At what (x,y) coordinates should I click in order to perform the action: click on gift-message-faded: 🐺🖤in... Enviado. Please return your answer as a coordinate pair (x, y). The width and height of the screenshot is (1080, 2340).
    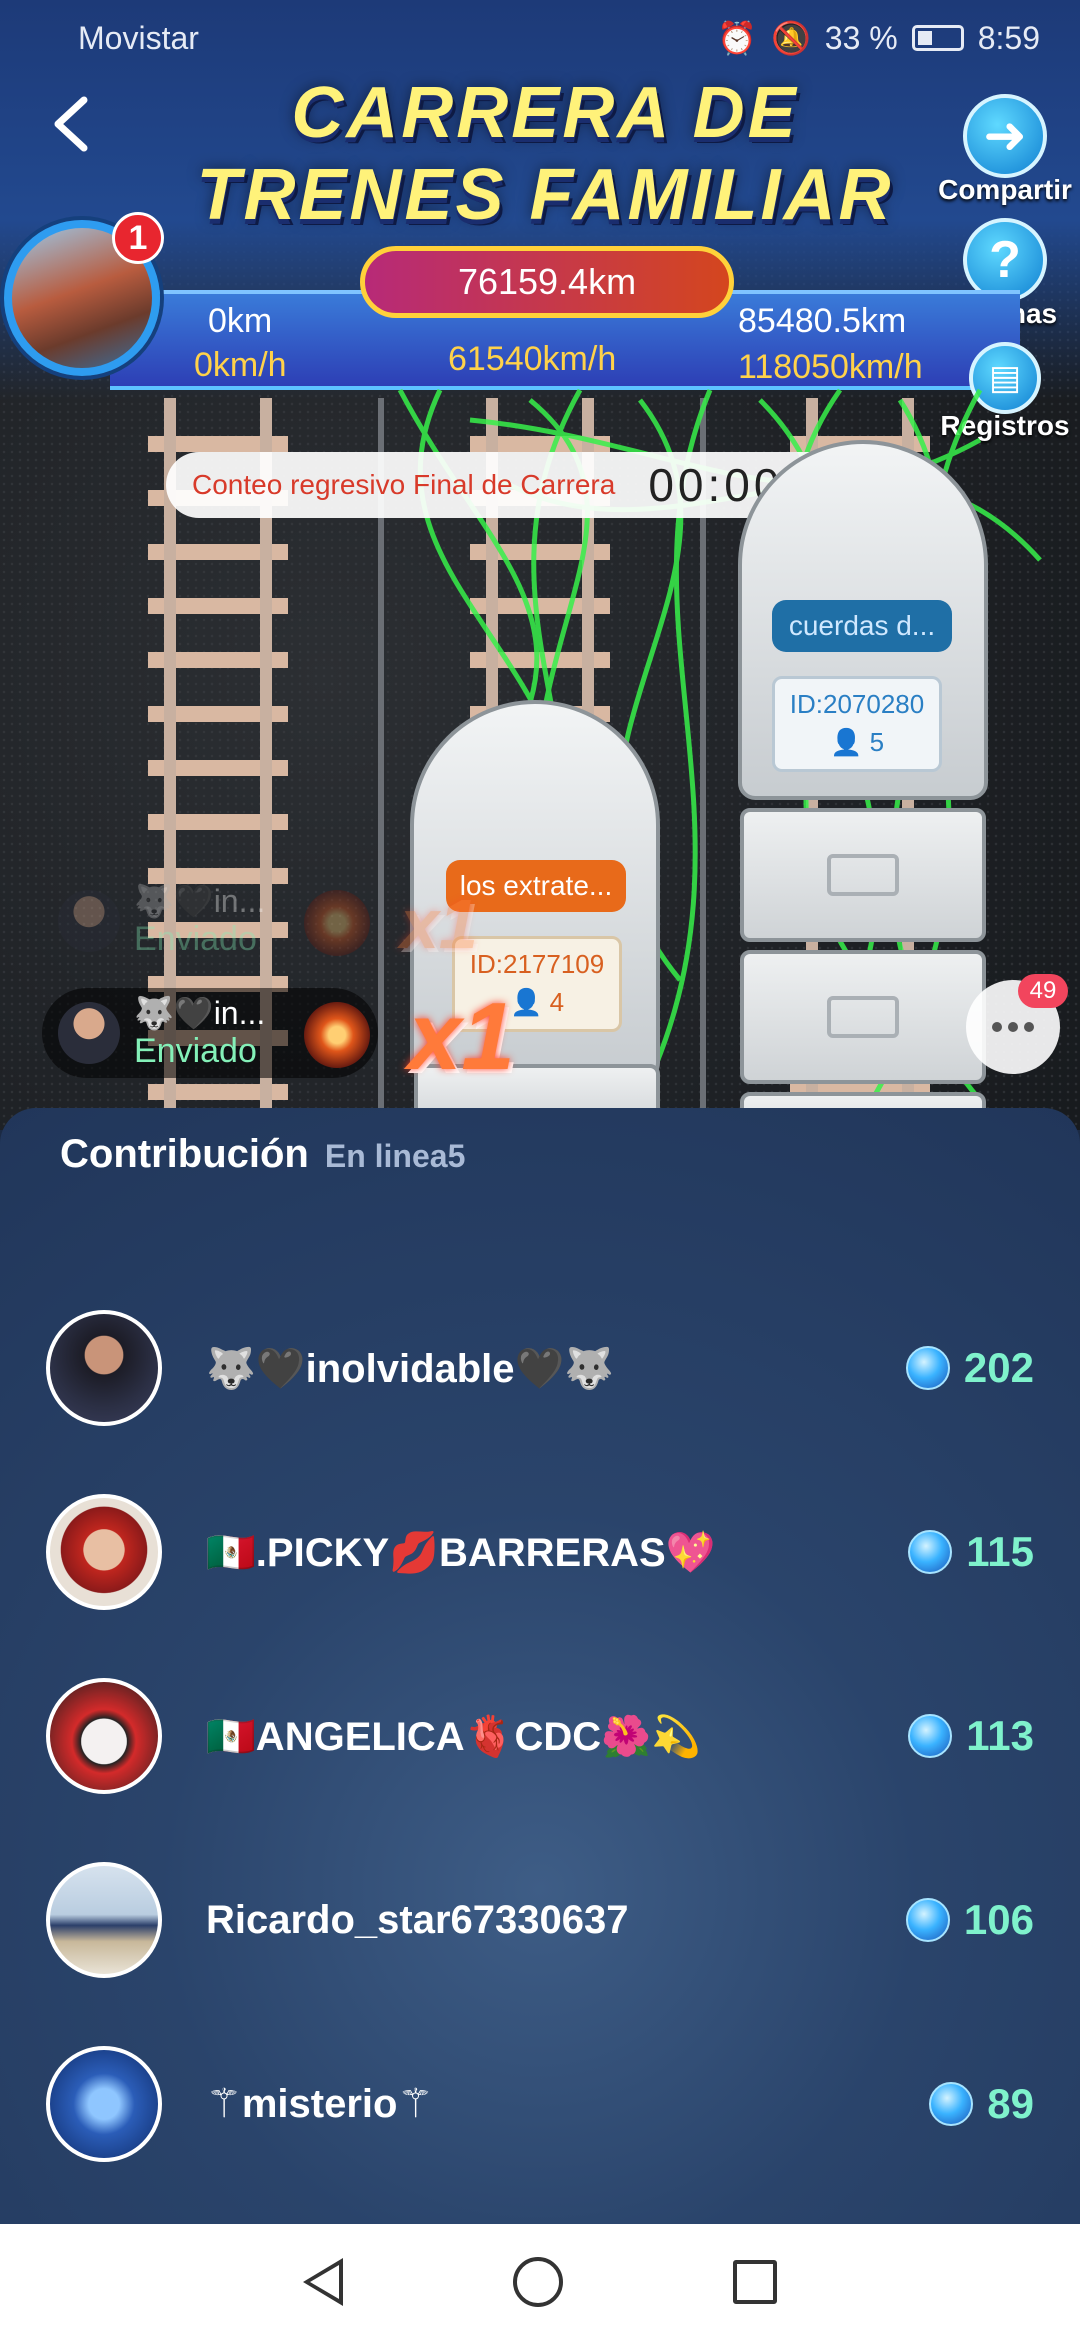
    Looking at the image, I should click on (210, 921).